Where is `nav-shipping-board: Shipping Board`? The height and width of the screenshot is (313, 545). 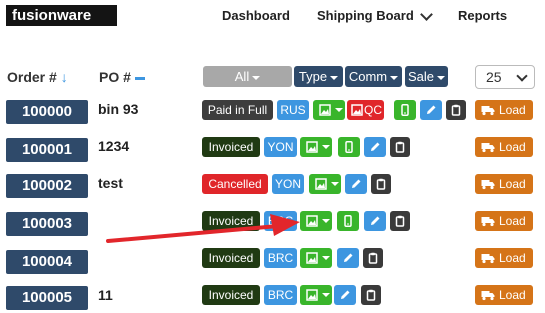
nav-shipping-board: Shipping Board is located at coordinates (365, 15).